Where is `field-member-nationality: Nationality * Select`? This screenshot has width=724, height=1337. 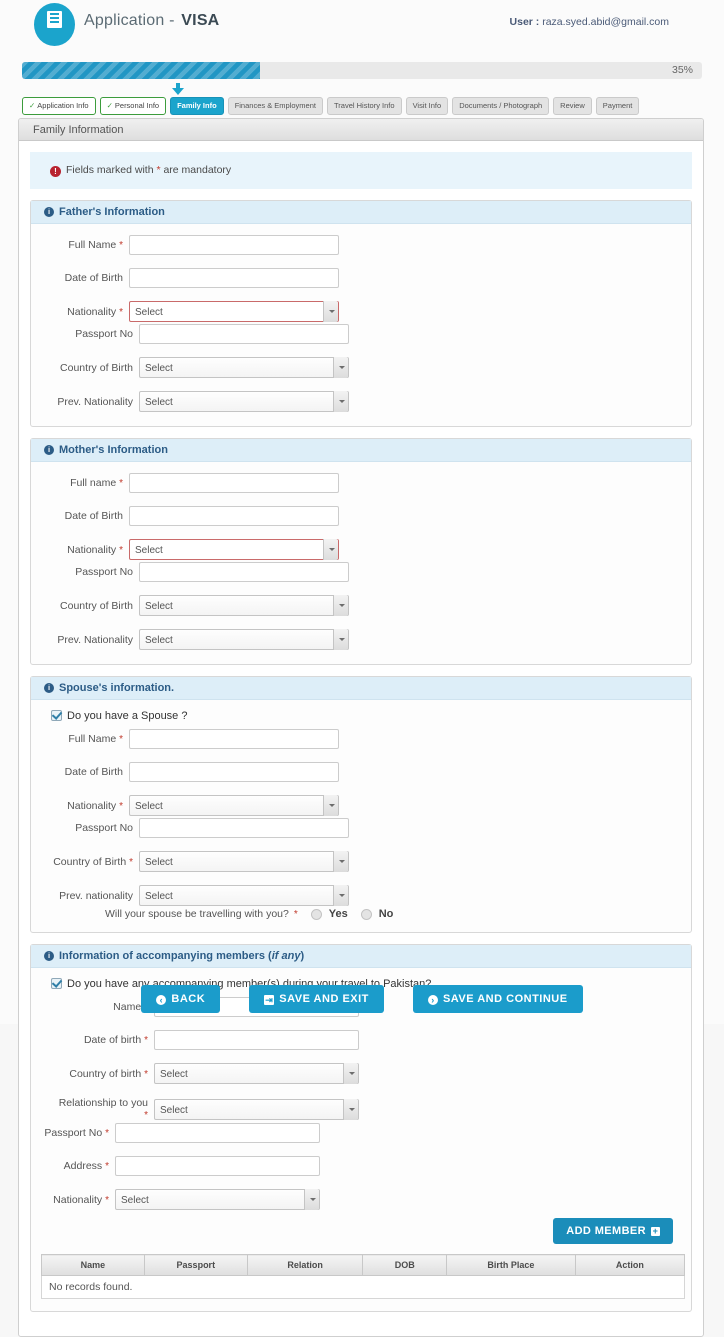 field-member-nationality: Nationality * Select is located at coordinates (204, 1199).